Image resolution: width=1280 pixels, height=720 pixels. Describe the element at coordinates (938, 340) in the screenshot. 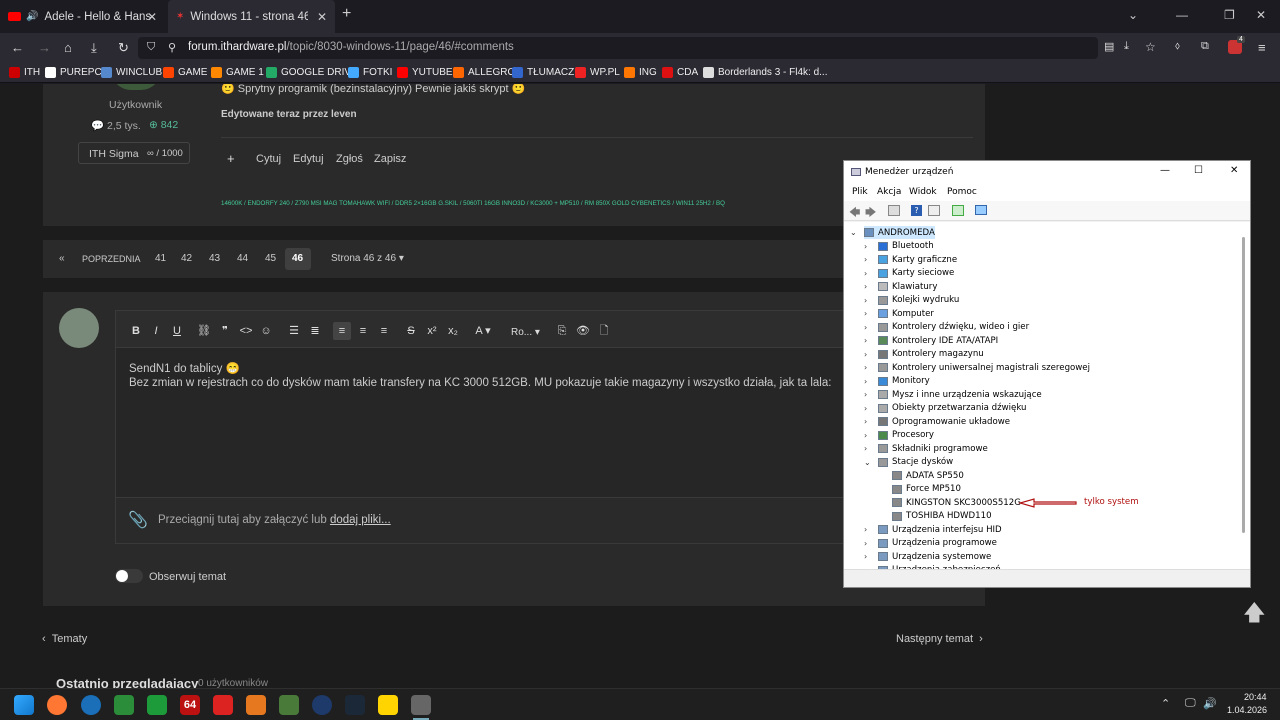

I see `tree-category: Kontrolery IDE ATA/ATAPI` at that location.